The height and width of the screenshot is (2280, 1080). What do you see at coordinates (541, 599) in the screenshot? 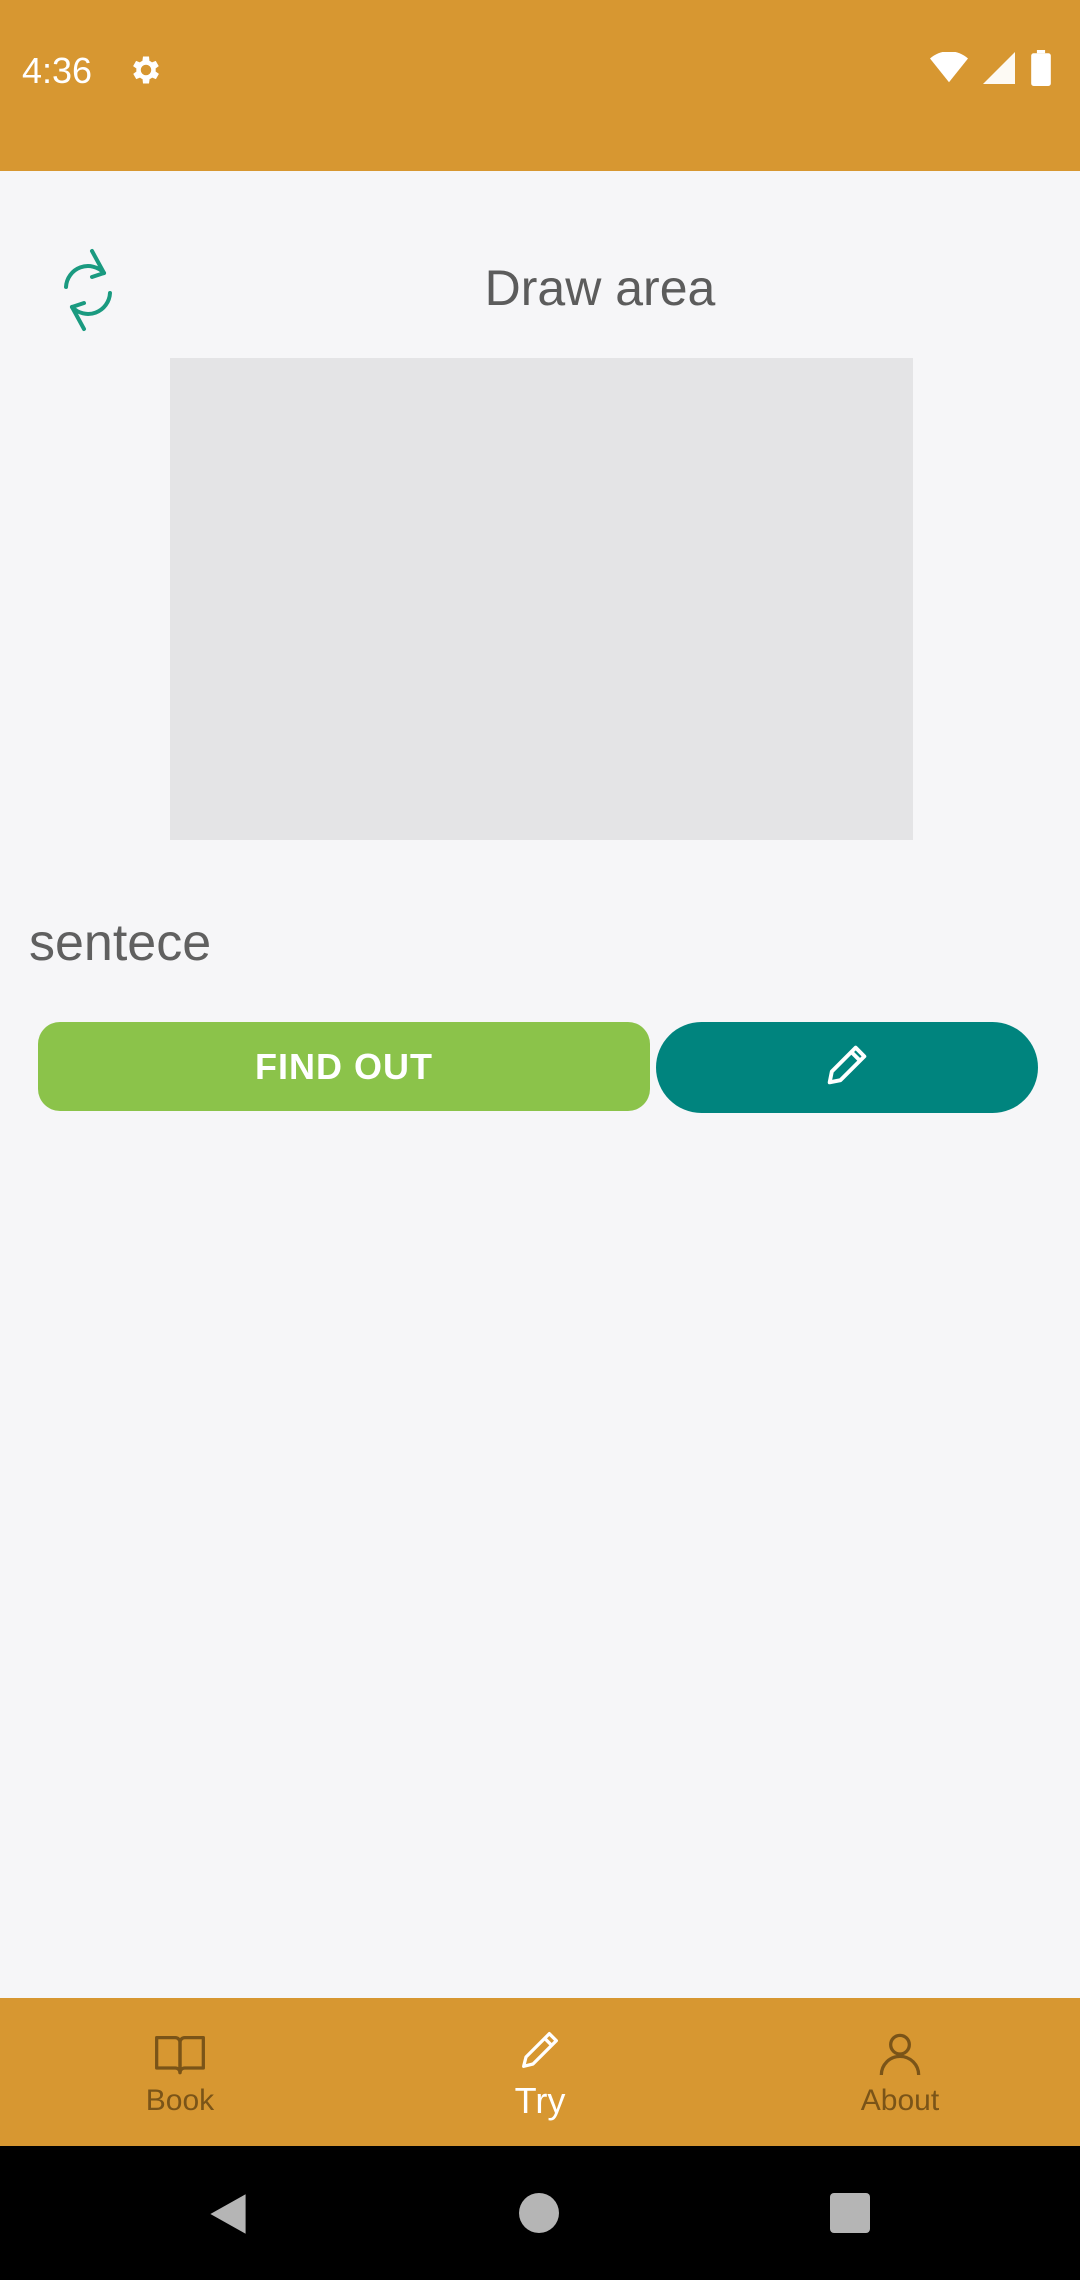
I see `draw-canvas` at bounding box center [541, 599].